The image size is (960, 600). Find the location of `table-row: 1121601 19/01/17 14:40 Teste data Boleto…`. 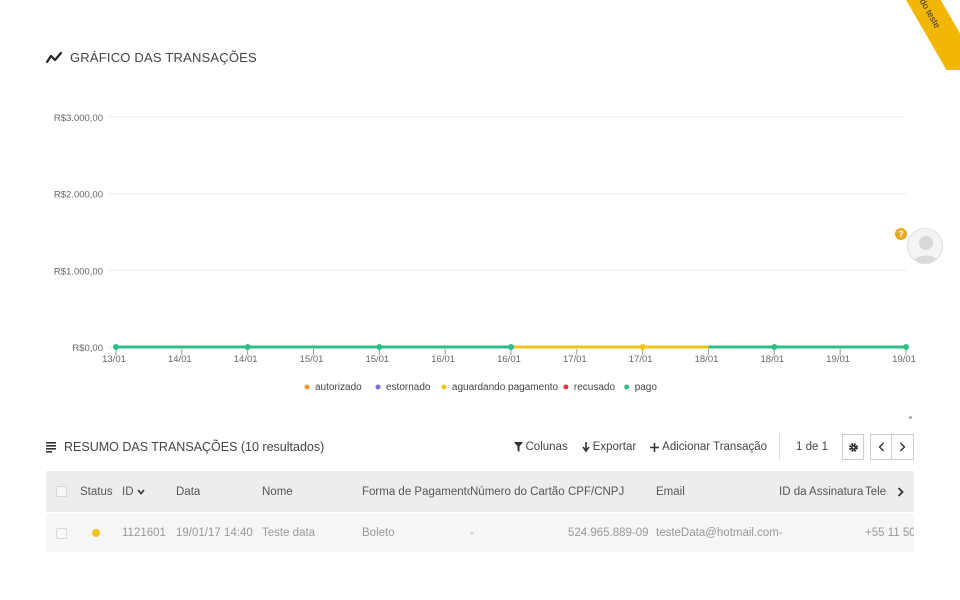

table-row: 1121601 19/01/17 14:40 Teste data Boleto… is located at coordinates (480, 533).